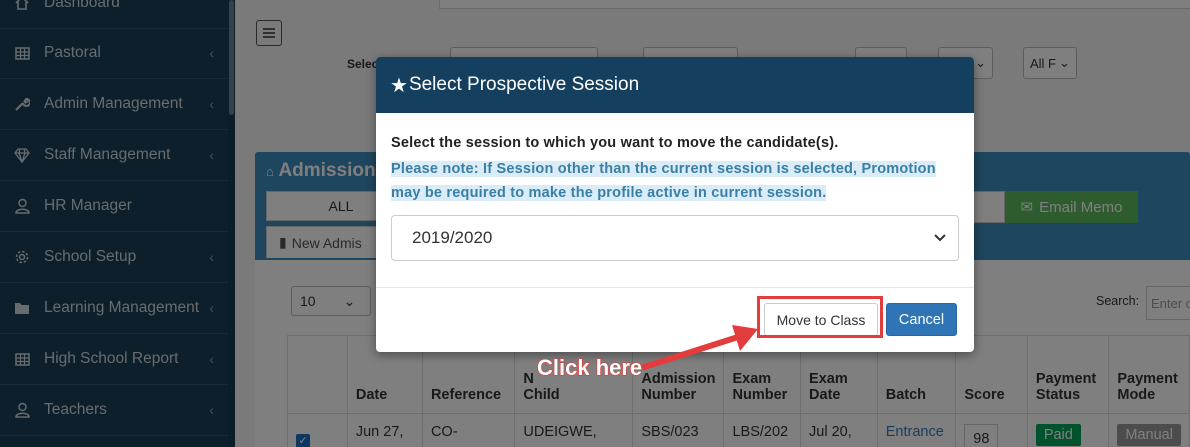 The image size is (1190, 447). I want to click on cancel-button: Cancel, so click(921, 319).